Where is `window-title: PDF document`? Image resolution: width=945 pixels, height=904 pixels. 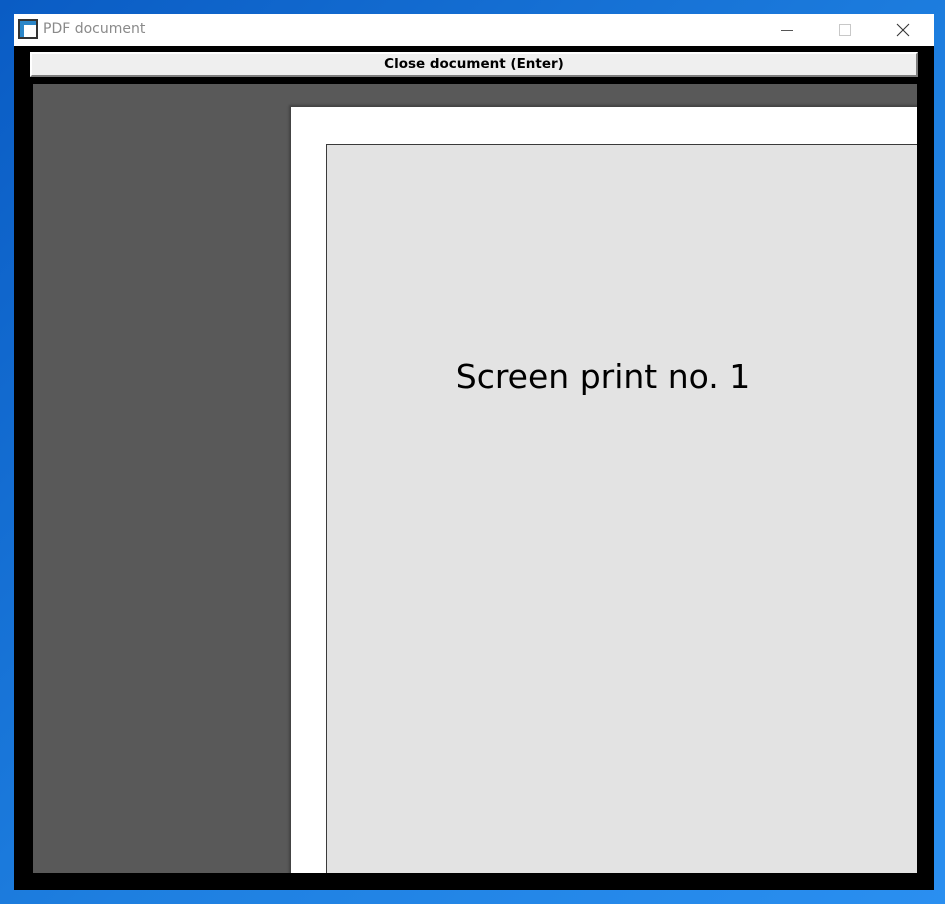
window-title: PDF document is located at coordinates (94, 29).